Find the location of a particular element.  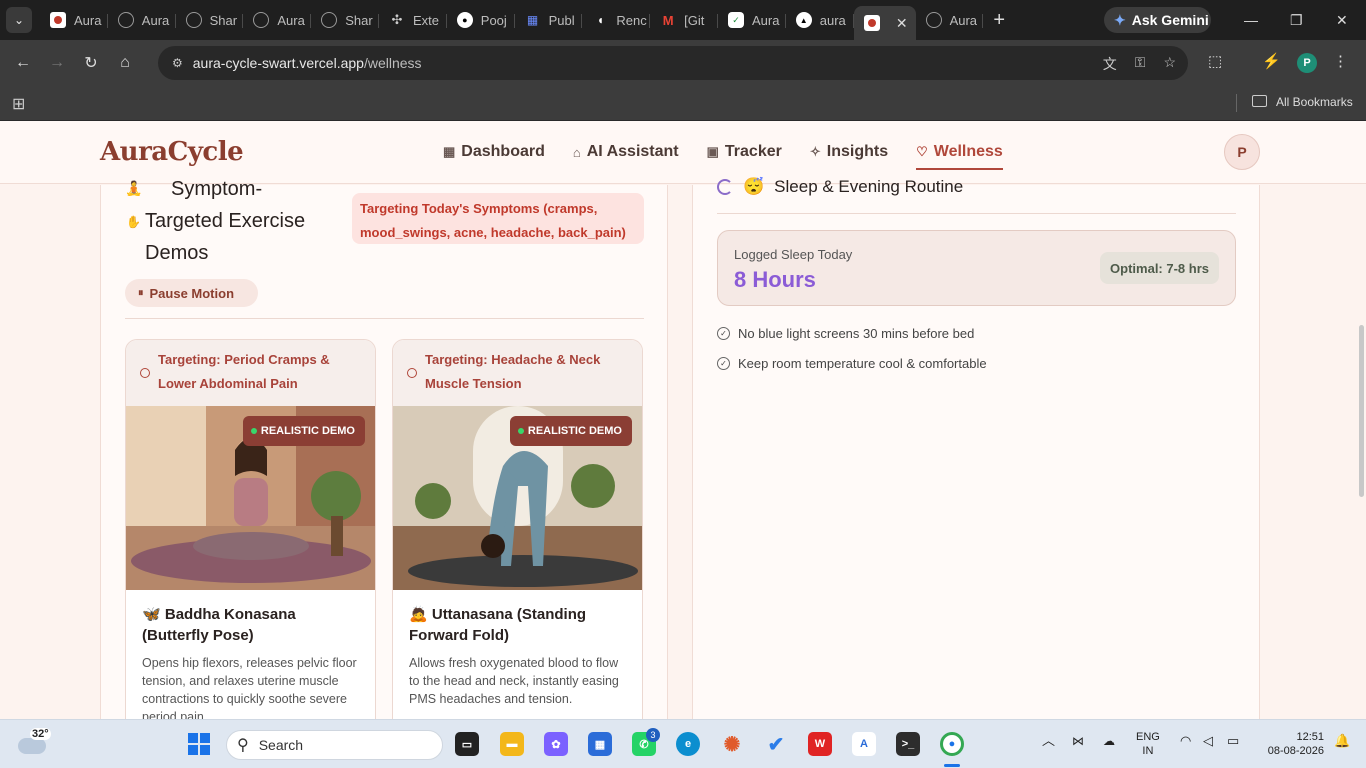

nav-tracker: ▣ Tracker is located at coordinates (744, 152).